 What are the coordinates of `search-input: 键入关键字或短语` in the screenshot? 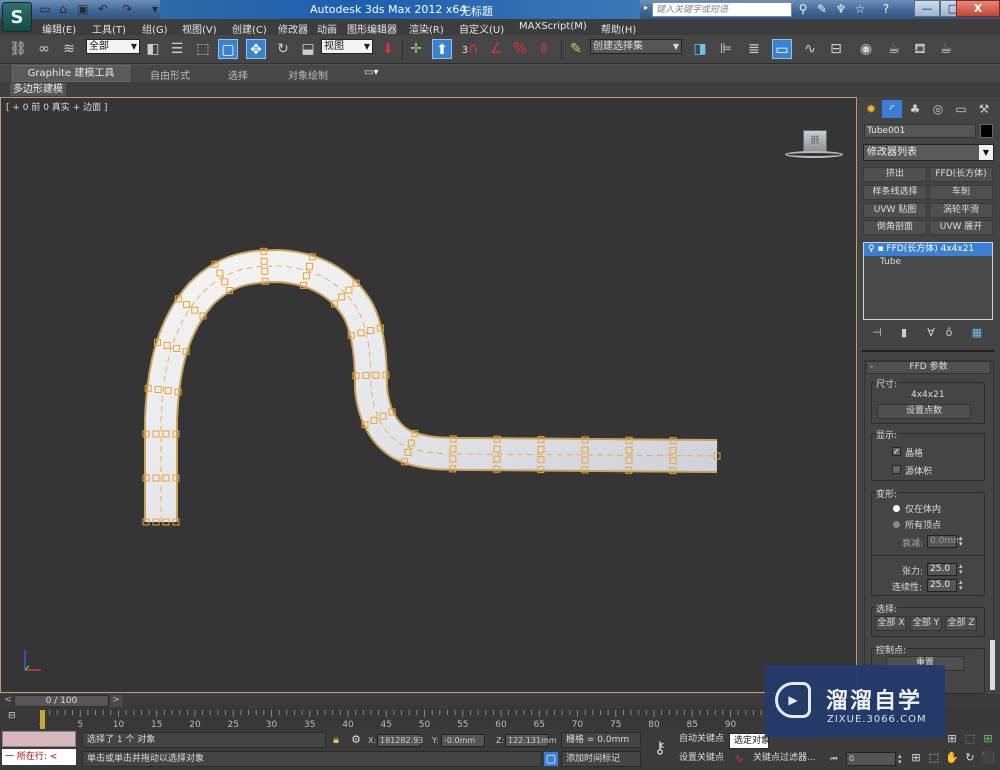 It's located at (722, 9).